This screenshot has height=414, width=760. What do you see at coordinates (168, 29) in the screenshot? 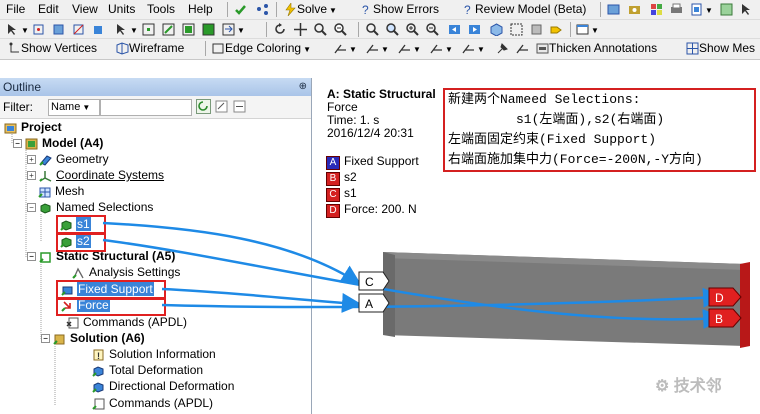
I see `select-edge-mode-icon` at bounding box center [168, 29].